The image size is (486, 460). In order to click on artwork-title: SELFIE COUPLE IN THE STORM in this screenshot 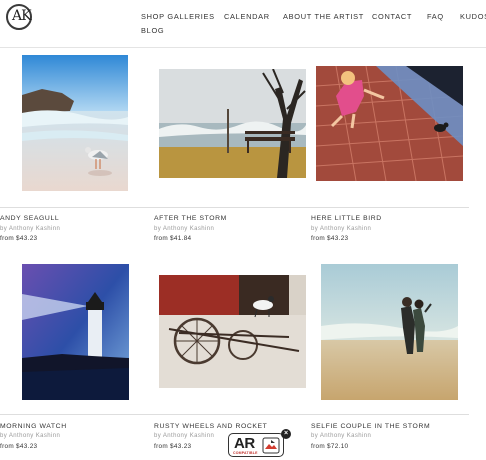, I will do `click(370, 426)`.